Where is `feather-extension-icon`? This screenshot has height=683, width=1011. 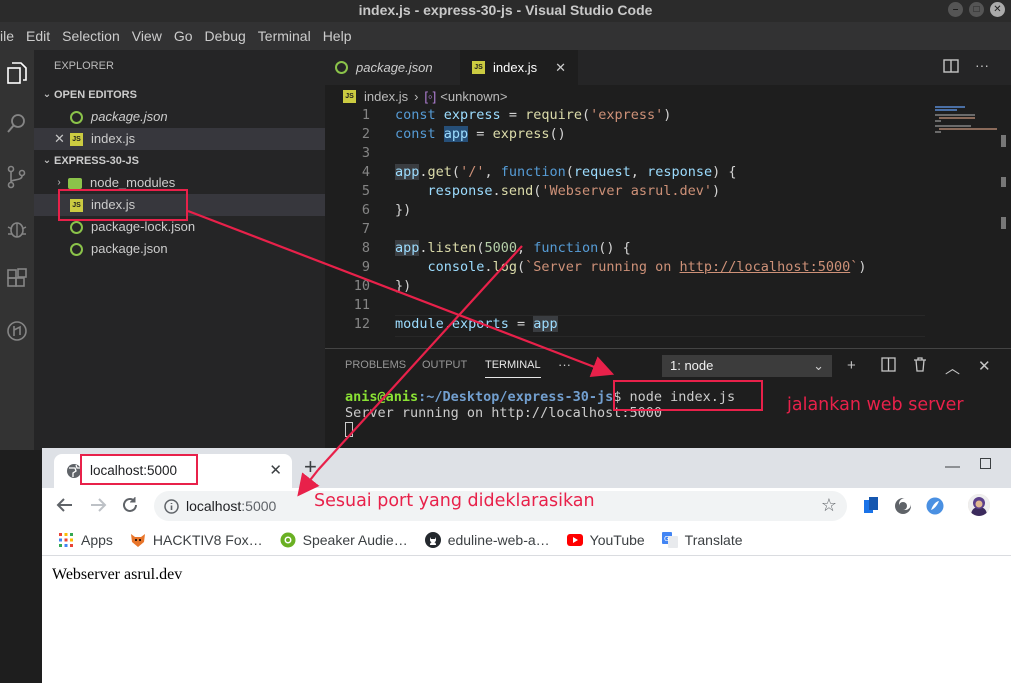 feather-extension-icon is located at coordinates (935, 508).